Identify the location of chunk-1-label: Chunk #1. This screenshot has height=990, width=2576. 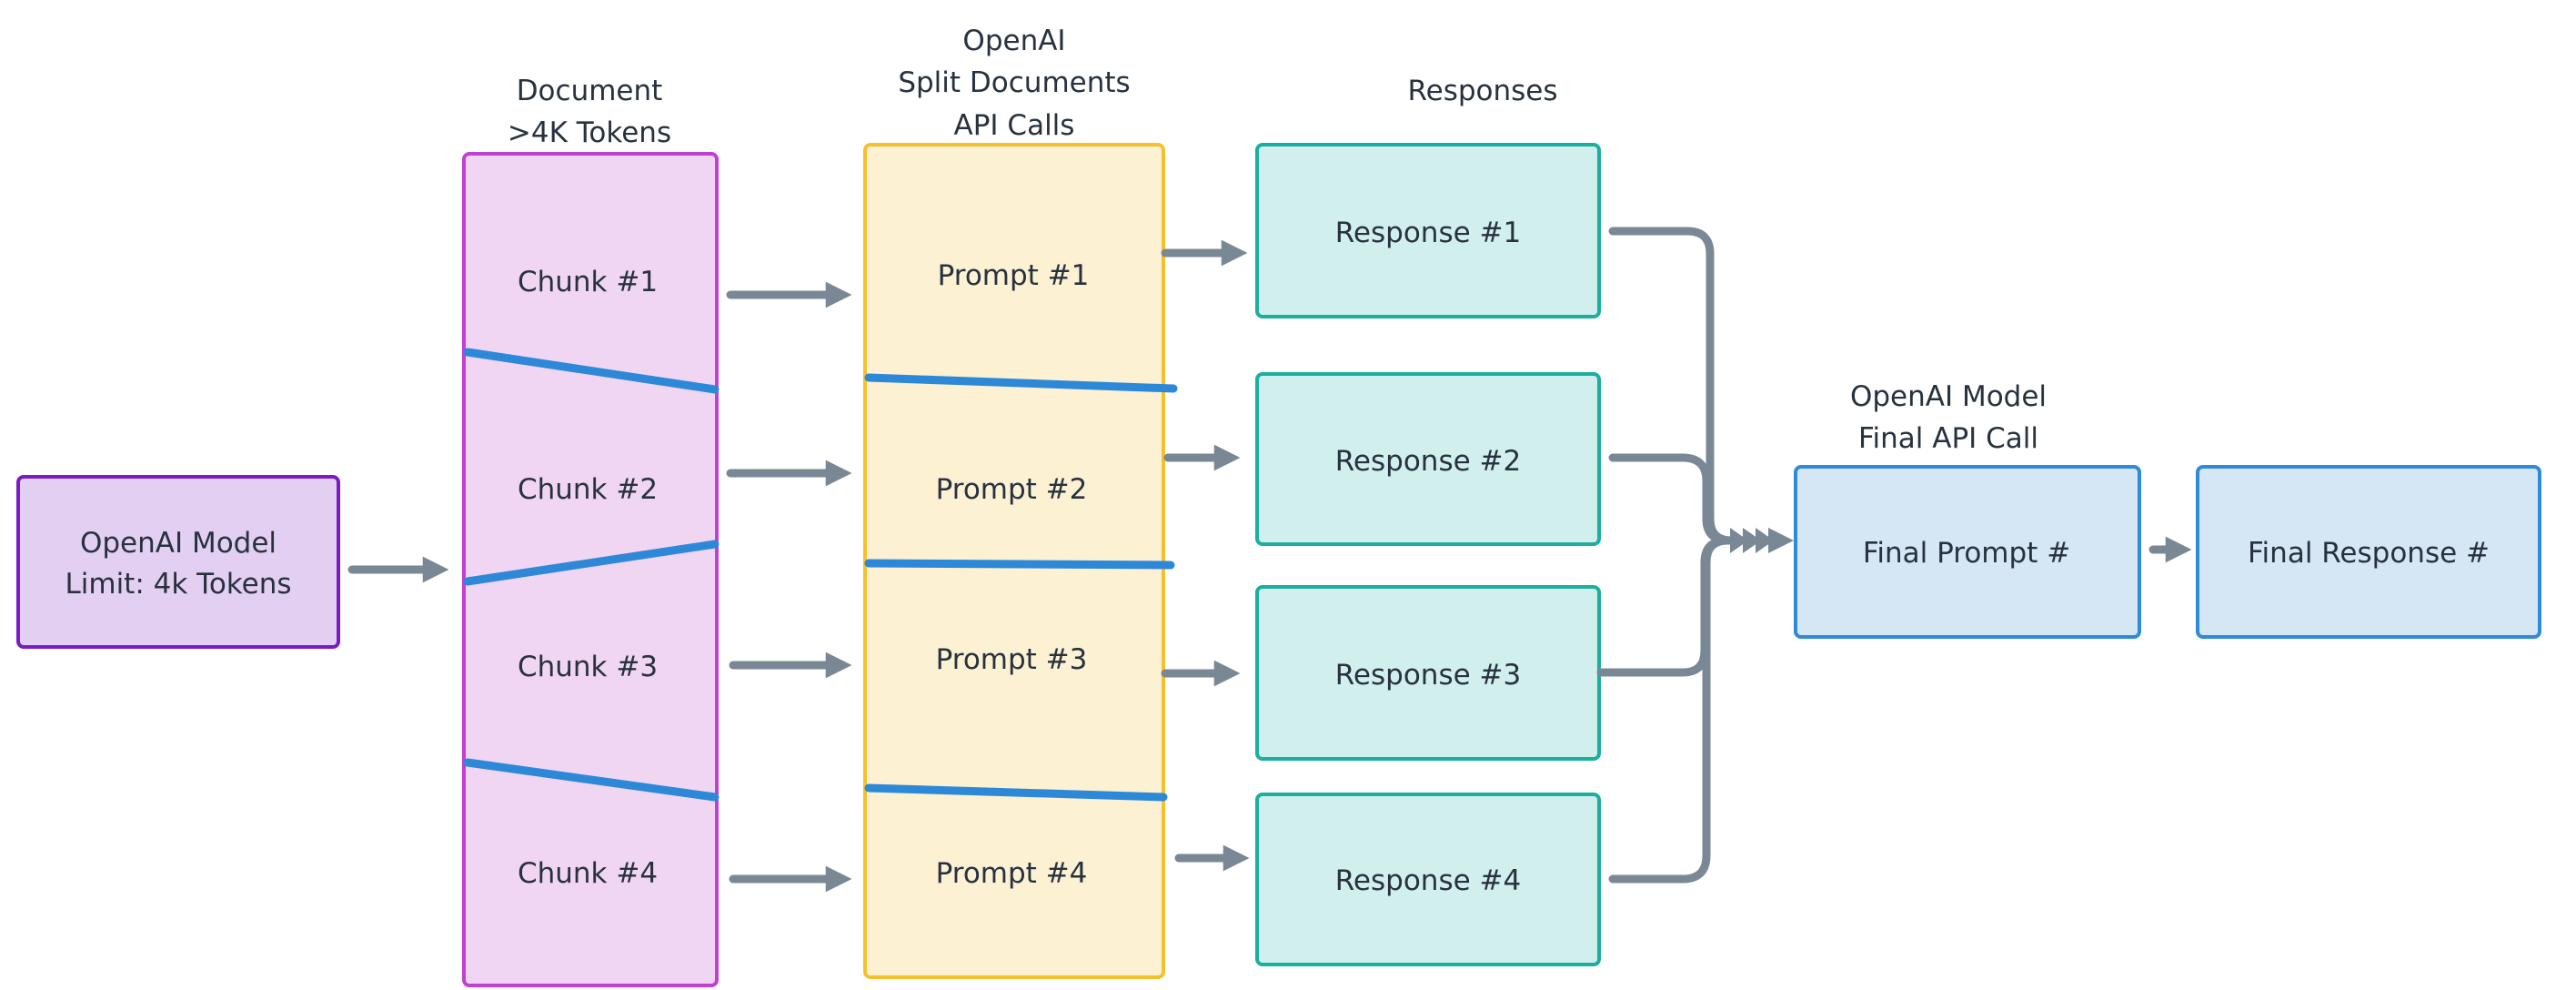
(588, 282).